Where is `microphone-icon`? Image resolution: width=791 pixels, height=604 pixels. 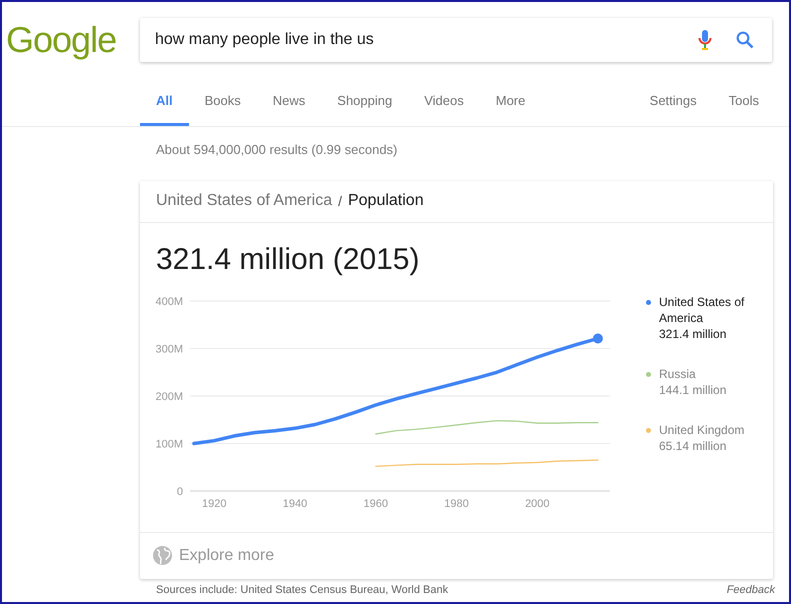
microphone-icon is located at coordinates (705, 40).